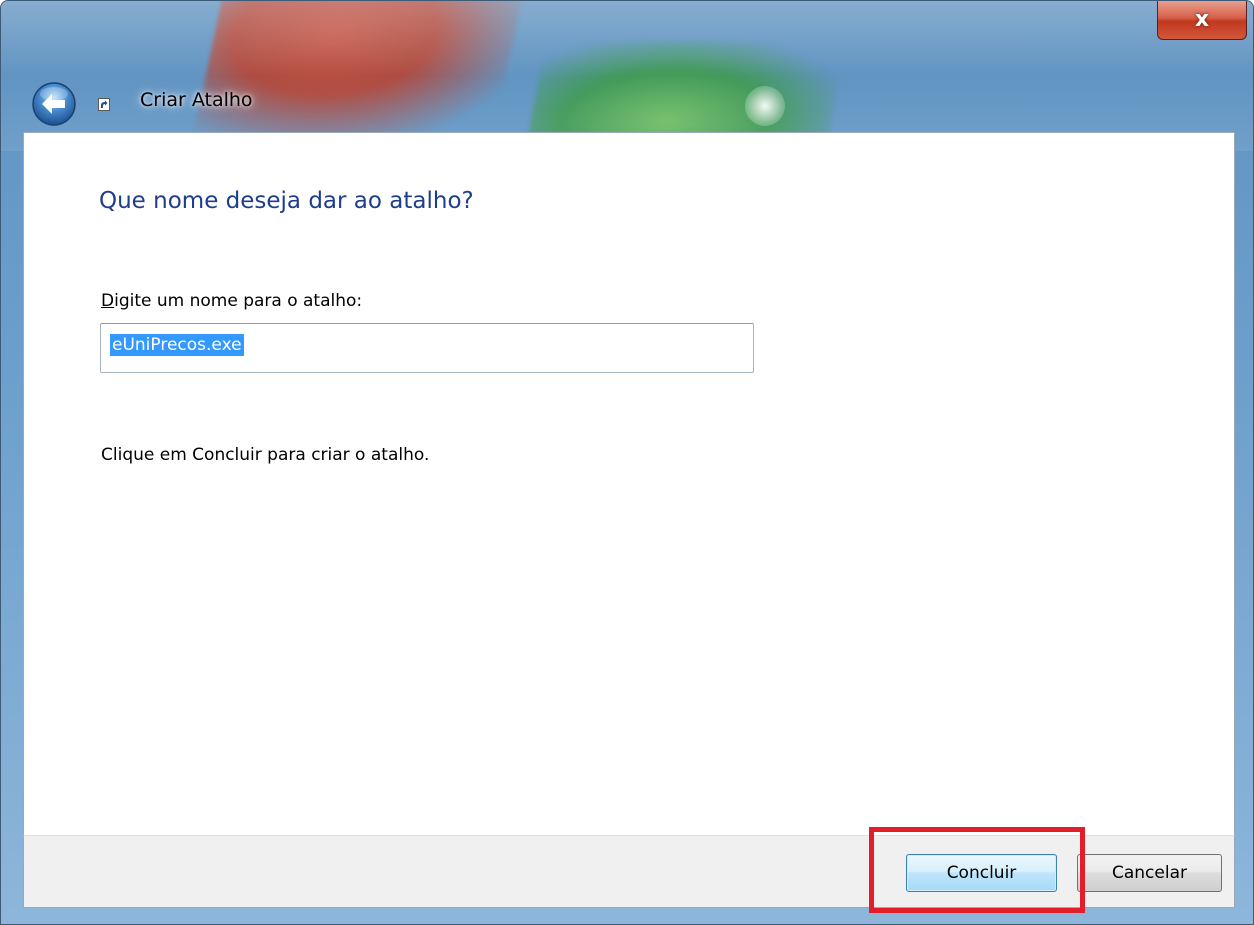 The image size is (1254, 925). I want to click on title-bar: x Criar Atalho, so click(627, 66).